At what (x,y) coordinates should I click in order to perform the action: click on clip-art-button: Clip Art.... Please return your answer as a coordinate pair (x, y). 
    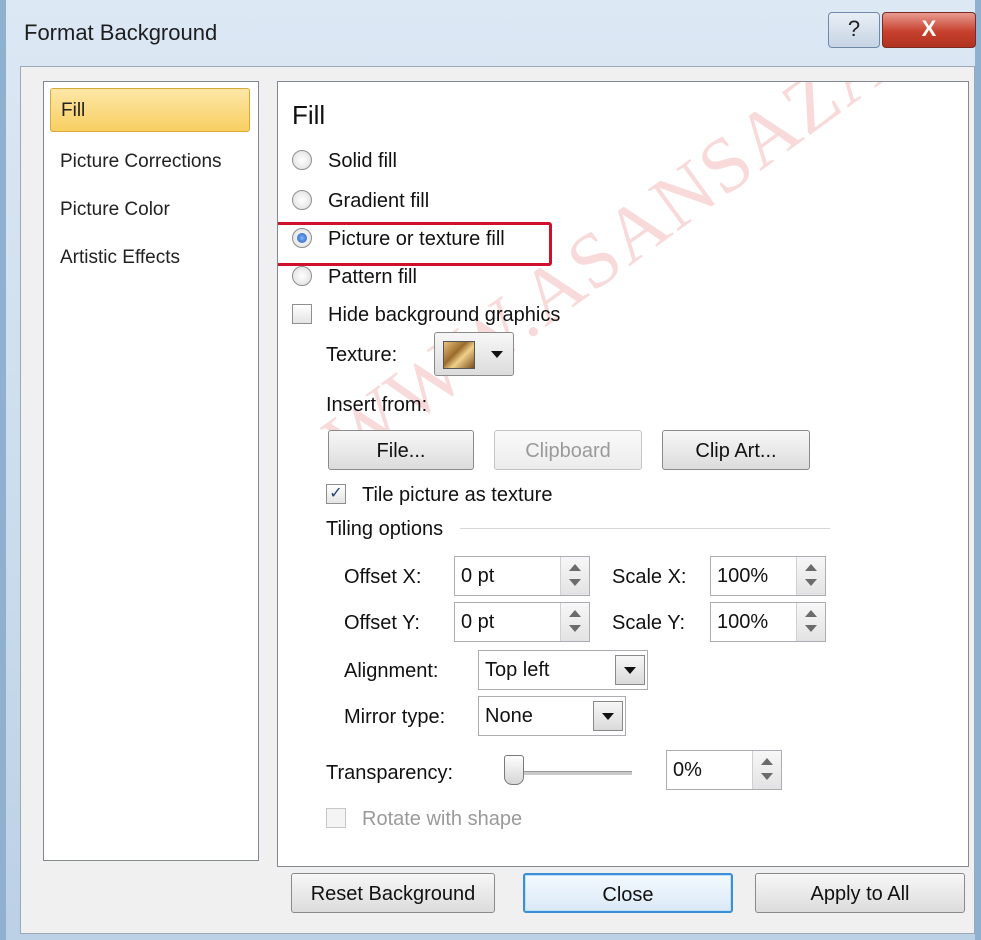
    Looking at the image, I should click on (736, 450).